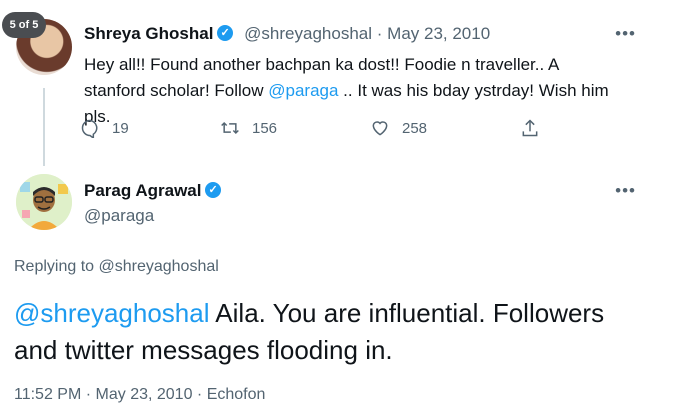 Image resolution: width=681 pixels, height=414 pixels. I want to click on retweet-icon, so click(230, 128).